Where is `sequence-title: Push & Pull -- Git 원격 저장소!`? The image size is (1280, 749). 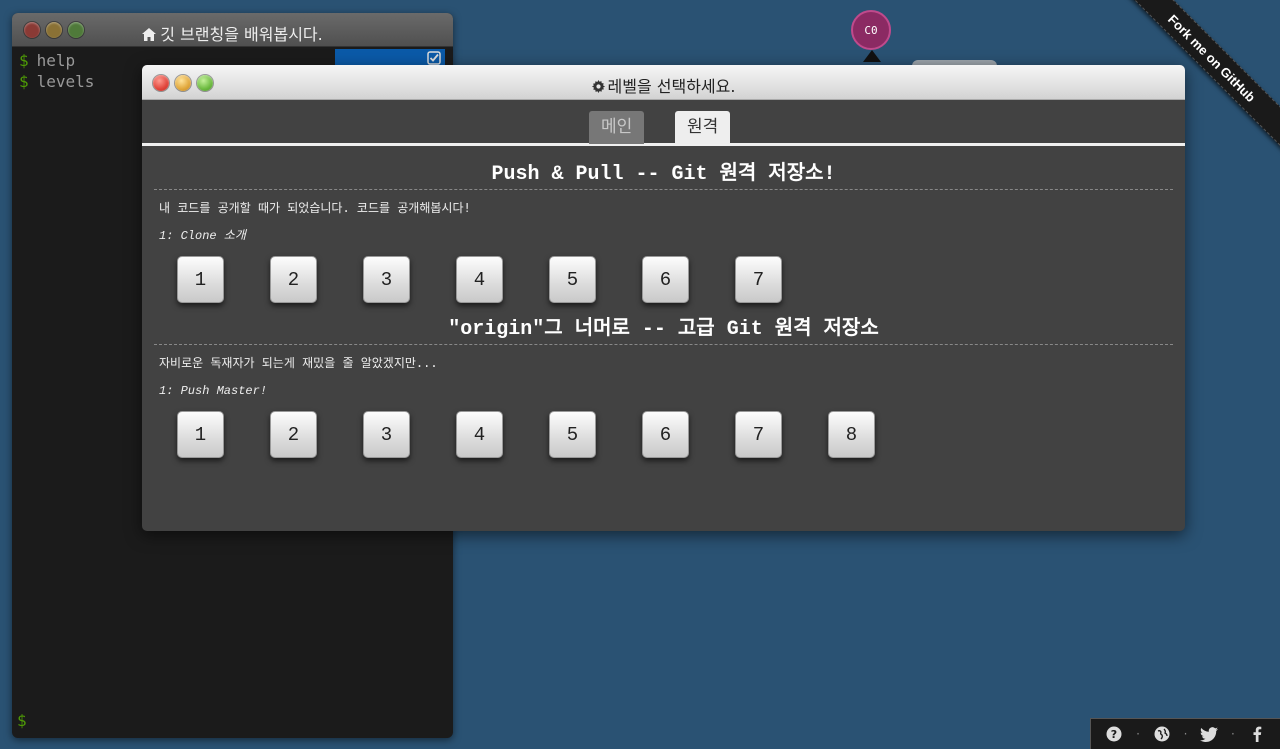
sequence-title: Push & Pull -- Git 원격 저장소! is located at coordinates (663, 174).